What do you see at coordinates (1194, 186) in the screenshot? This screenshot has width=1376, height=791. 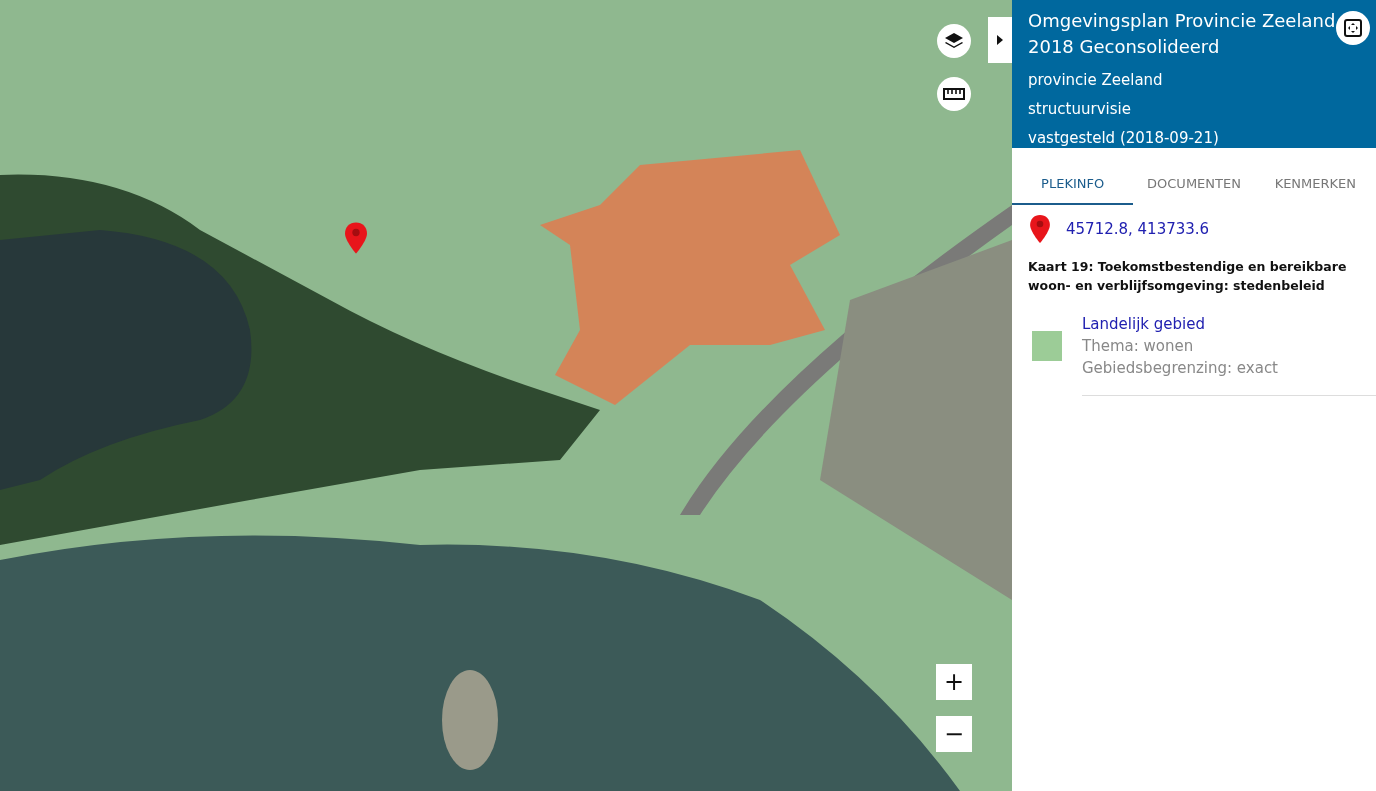 I see `tab: DOCUMENTEN` at bounding box center [1194, 186].